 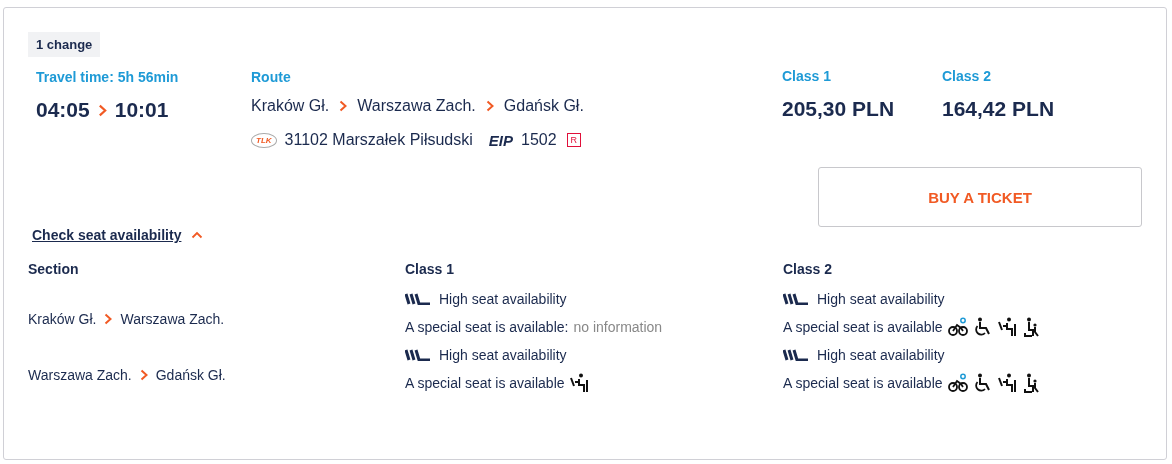 I want to click on class-label: Class 1, so click(x=807, y=76).